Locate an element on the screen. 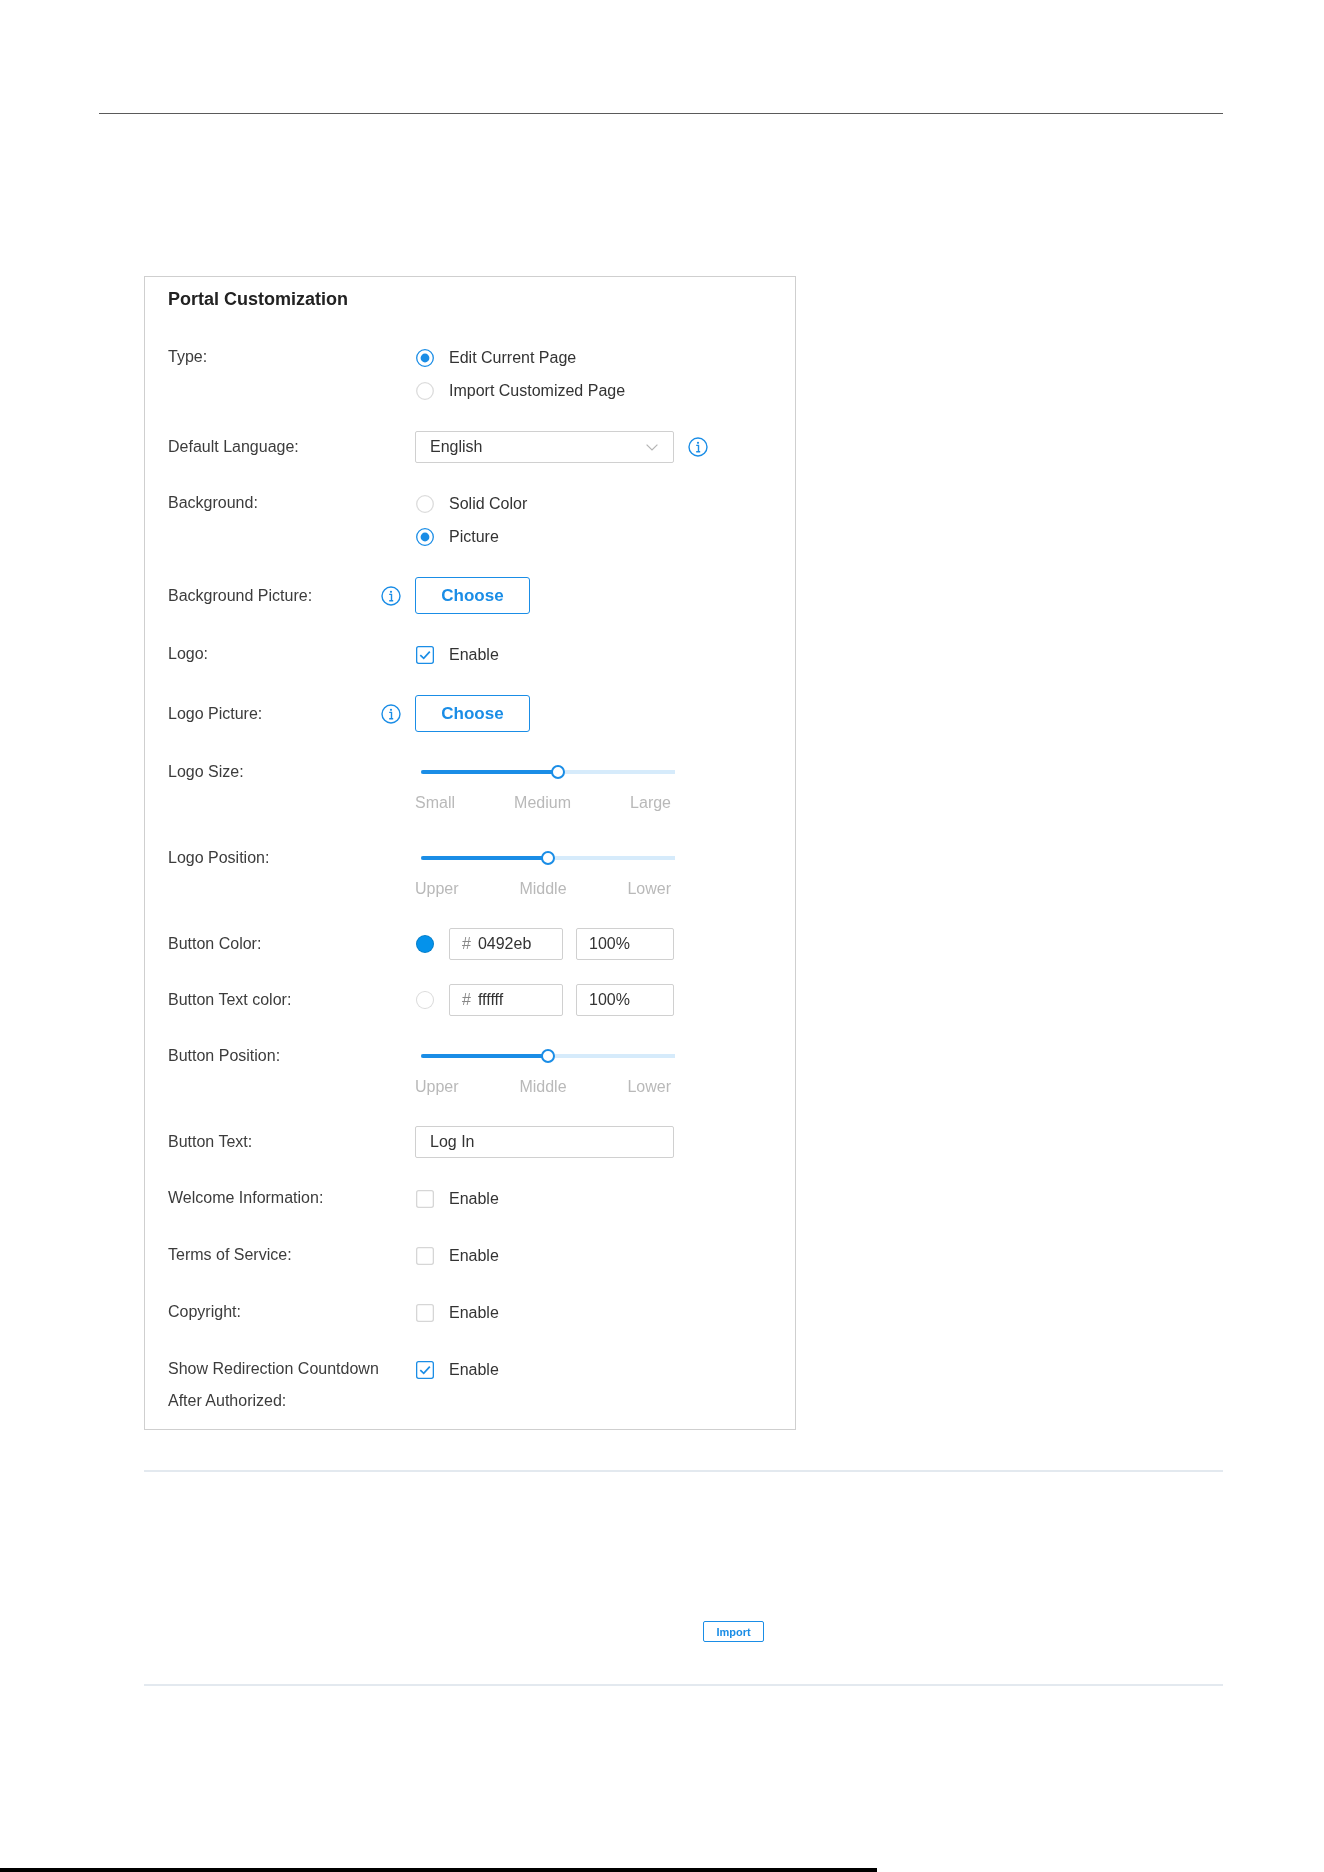 The image size is (1324, 1872). slider-tick-label: Large is located at coordinates (650, 803).